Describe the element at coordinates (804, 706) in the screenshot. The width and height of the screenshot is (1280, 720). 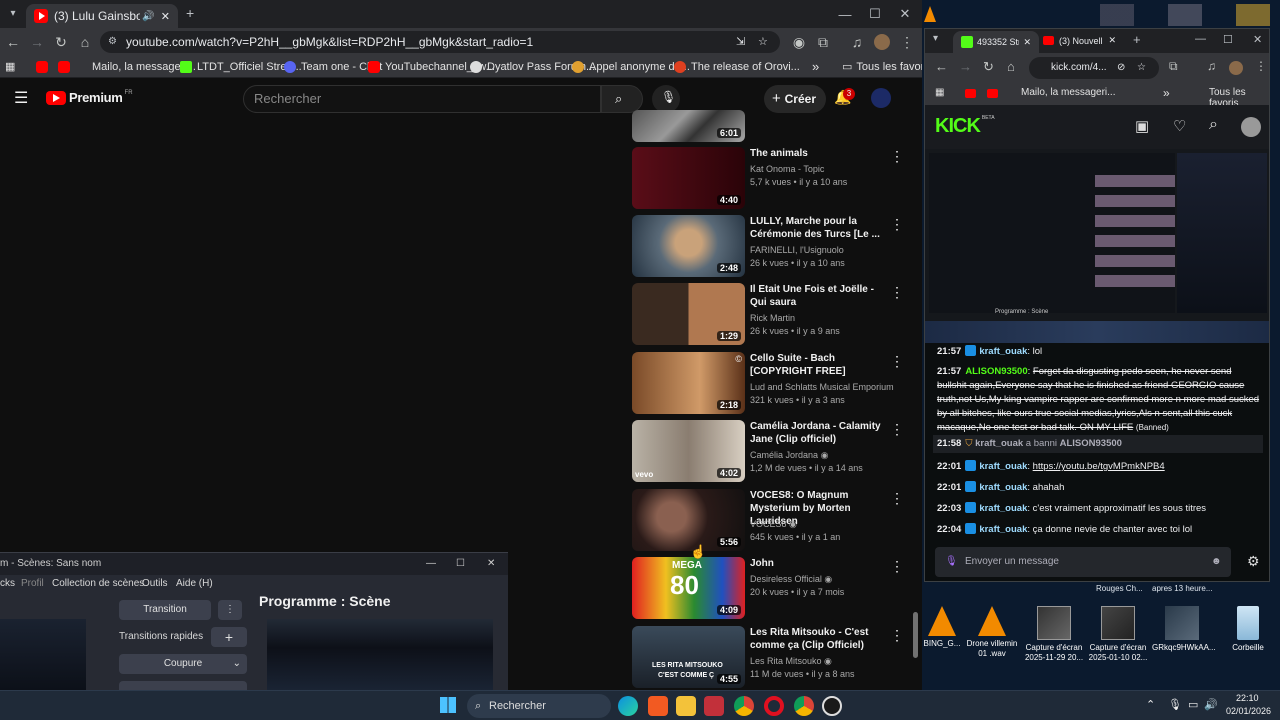
I see `chrome-dev-icon` at that location.